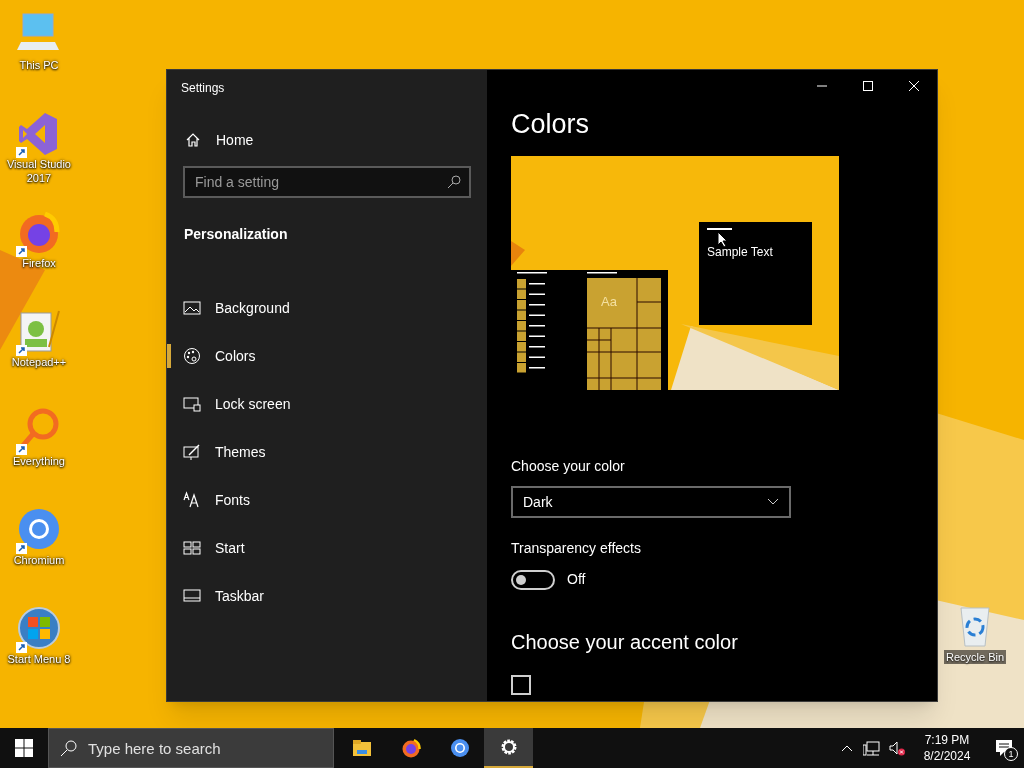 Image resolution: width=1024 pixels, height=768 pixels. I want to click on shortcut-label: Firefox, so click(39, 263).